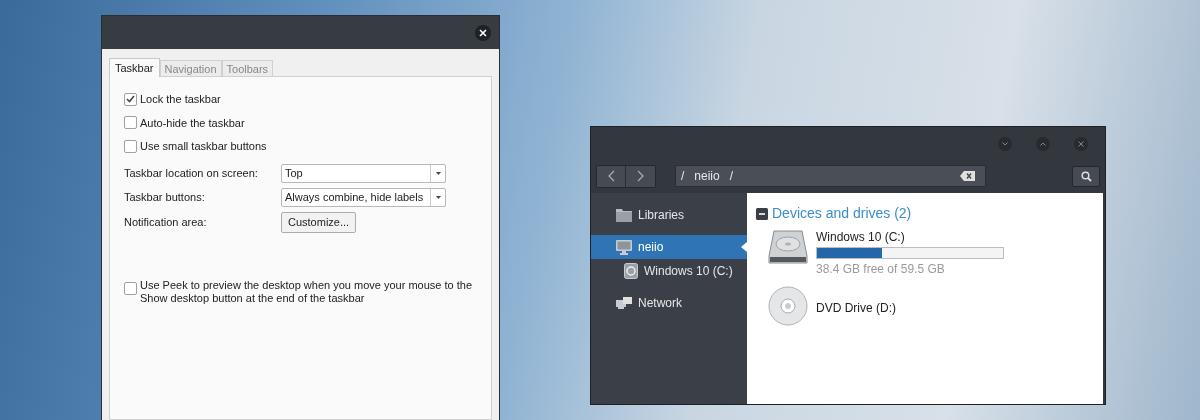 The width and height of the screenshot is (1200, 420). I want to click on search-icon, so click(1086, 176).